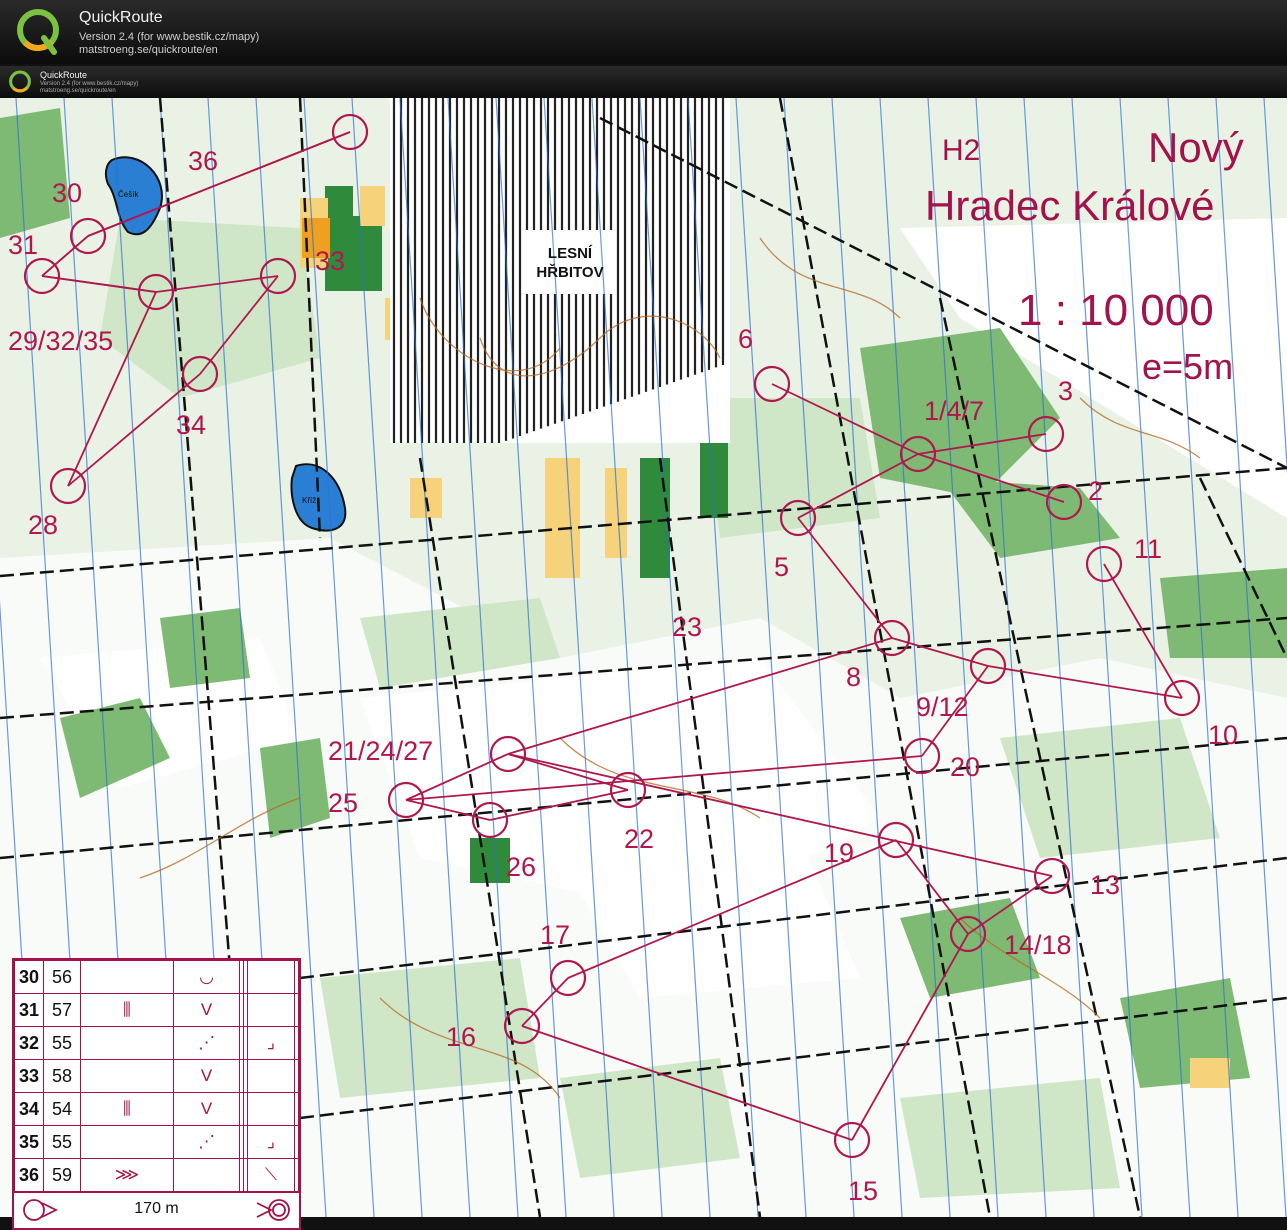 The width and height of the screenshot is (1287, 1230). I want to click on control-number: 14/18, so click(1038, 945).